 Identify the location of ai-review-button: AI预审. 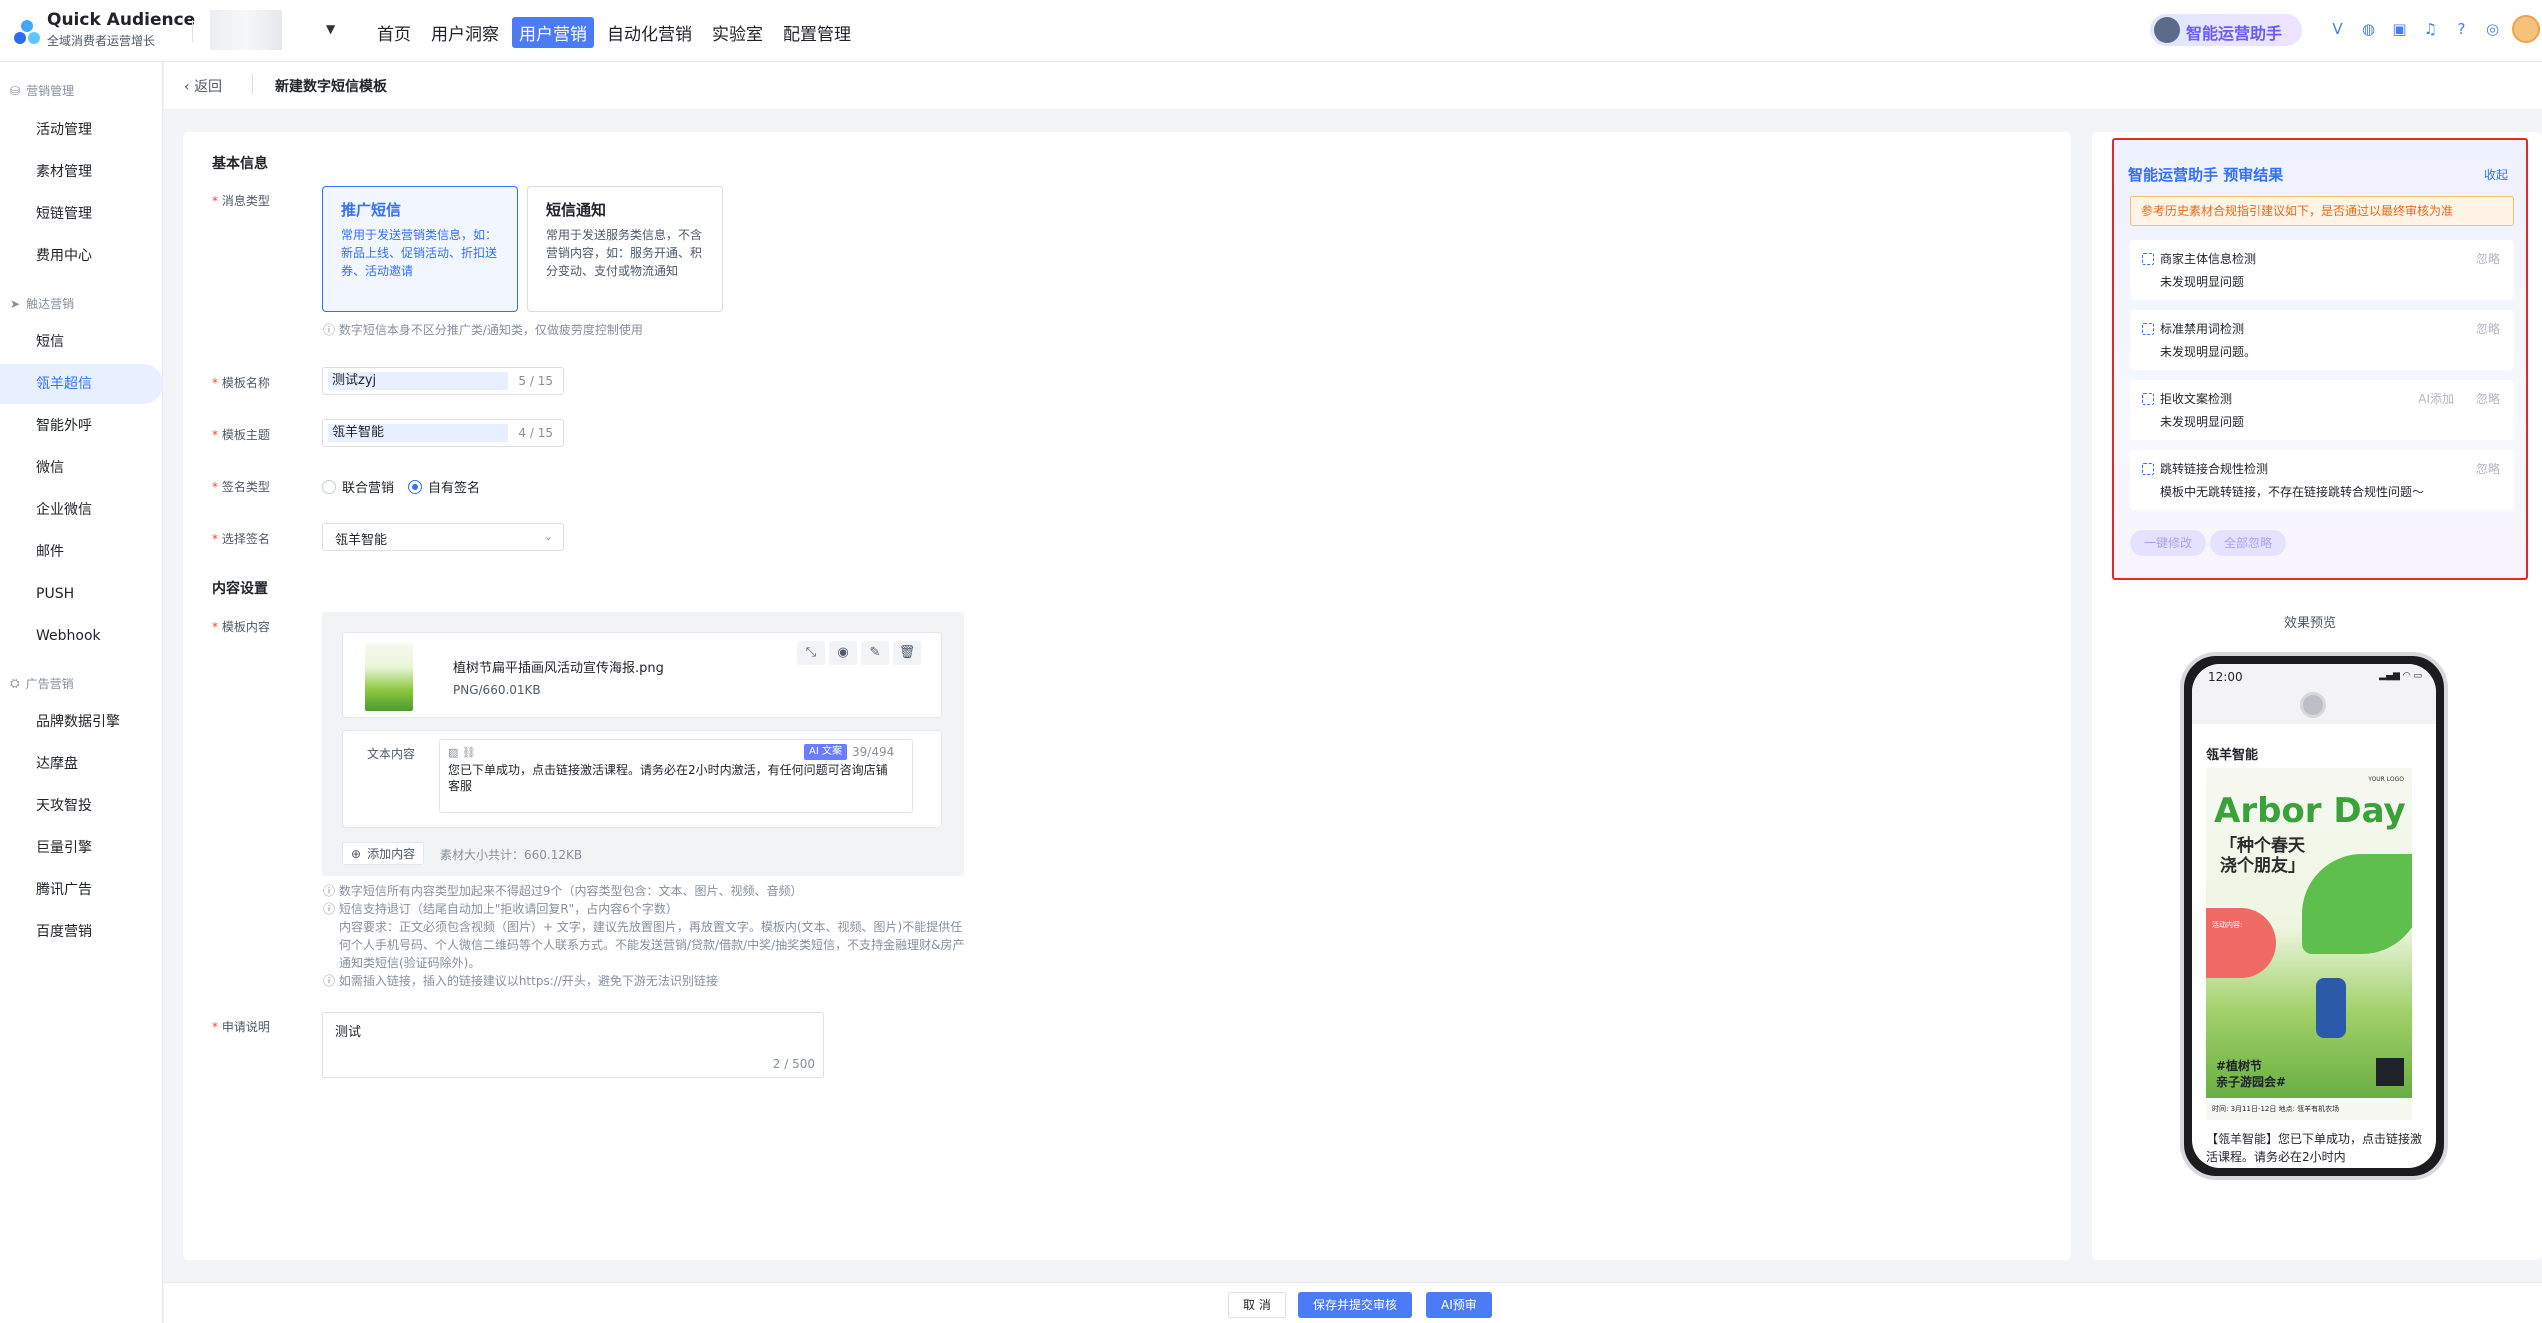
(1459, 1305).